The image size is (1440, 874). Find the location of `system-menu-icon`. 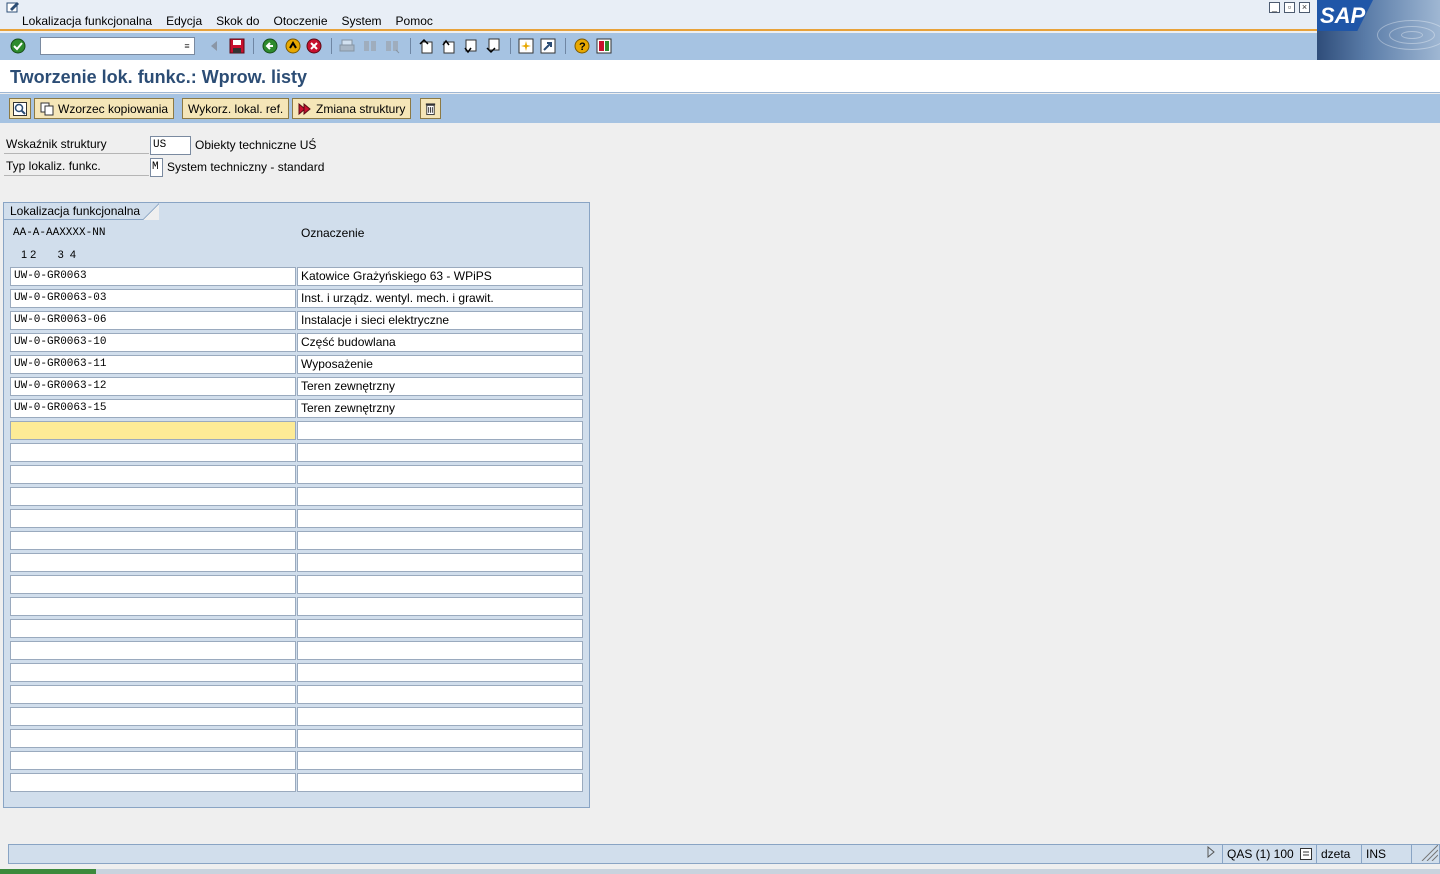

system-menu-icon is located at coordinates (13, 7).